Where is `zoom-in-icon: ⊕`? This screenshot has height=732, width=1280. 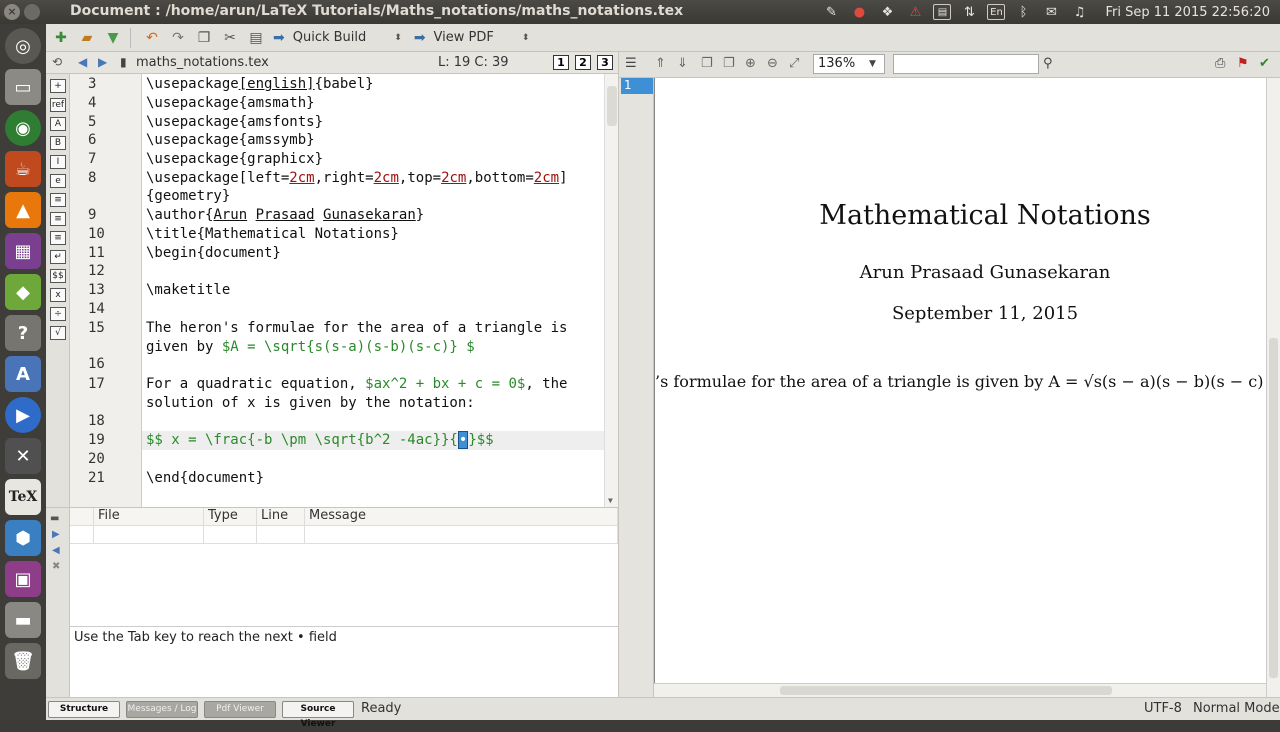 zoom-in-icon: ⊕ is located at coordinates (750, 63).